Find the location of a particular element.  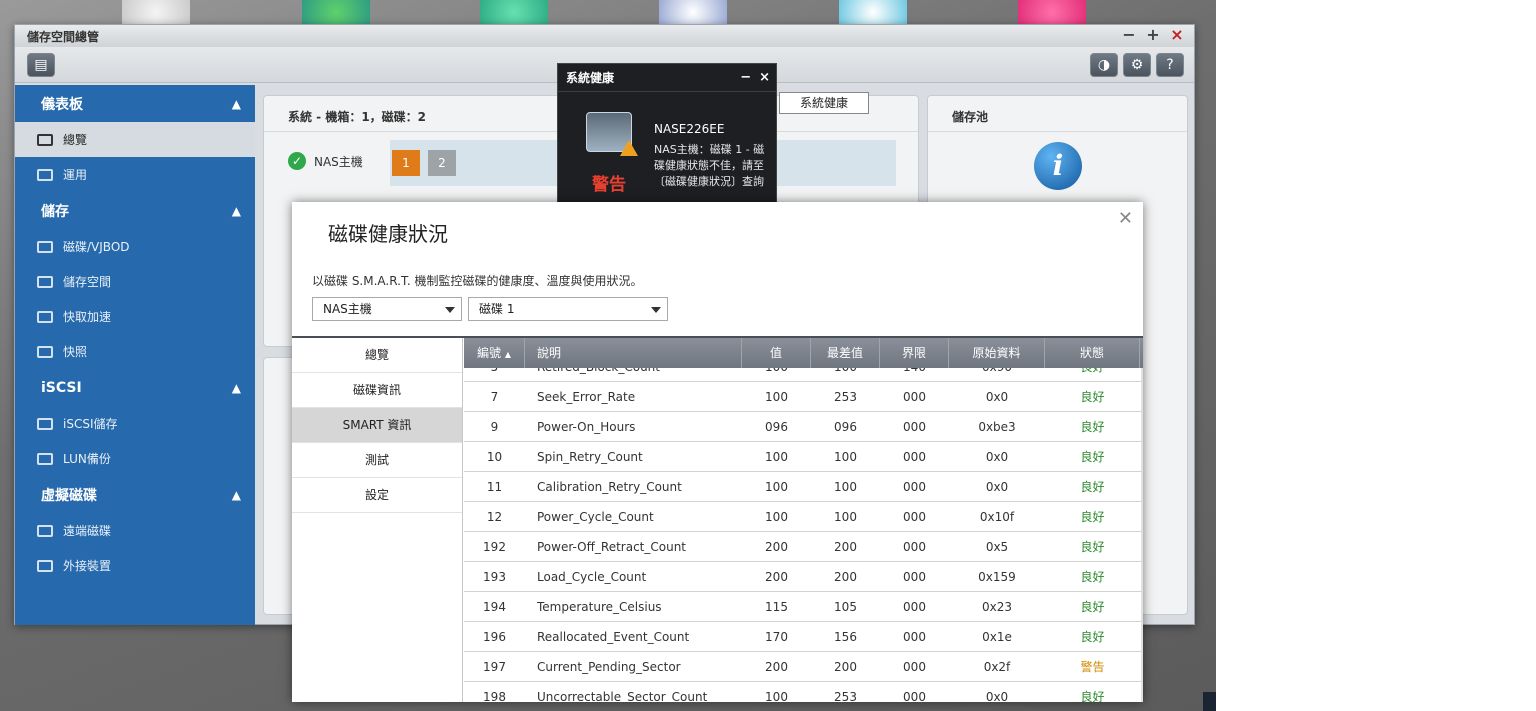

disk-slot-2: 2 is located at coordinates (442, 163).